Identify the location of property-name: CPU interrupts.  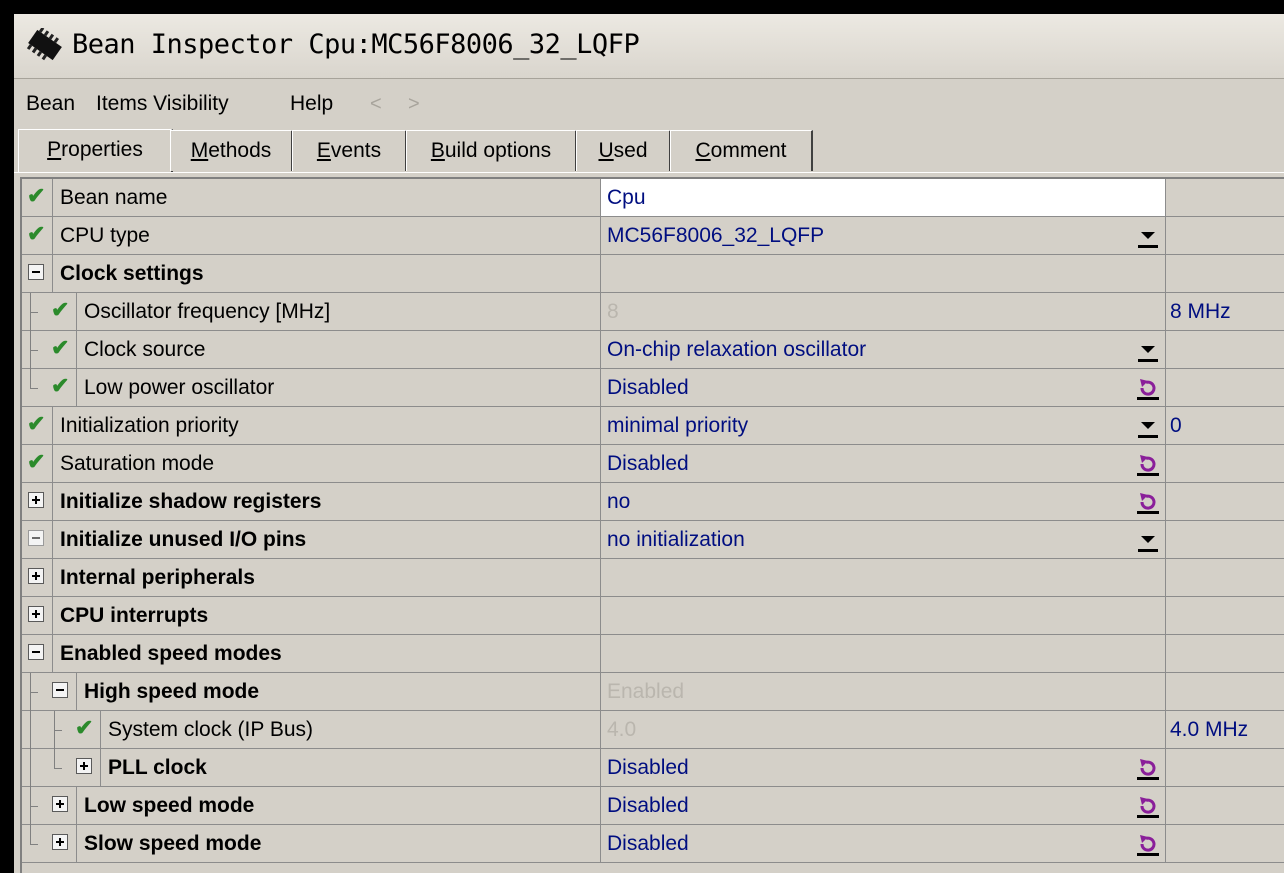
(134, 615).